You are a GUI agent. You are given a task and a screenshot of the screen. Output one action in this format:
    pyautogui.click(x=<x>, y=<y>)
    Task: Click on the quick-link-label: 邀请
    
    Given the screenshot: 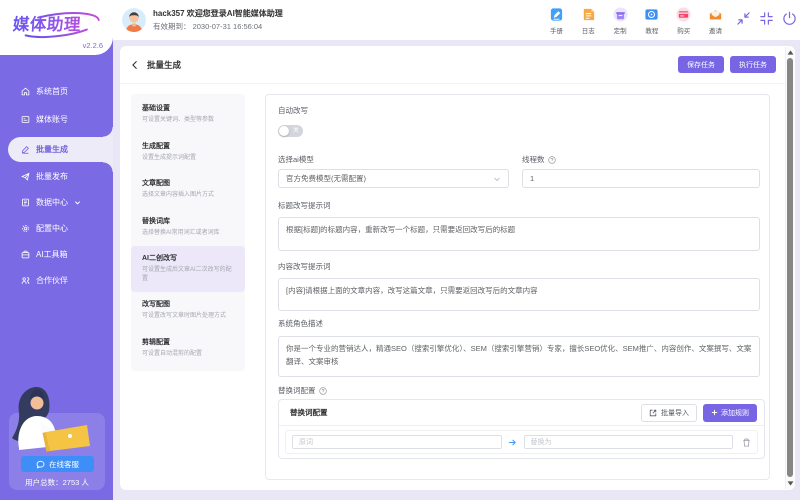 What is the action you would take?
    pyautogui.click(x=715, y=31)
    